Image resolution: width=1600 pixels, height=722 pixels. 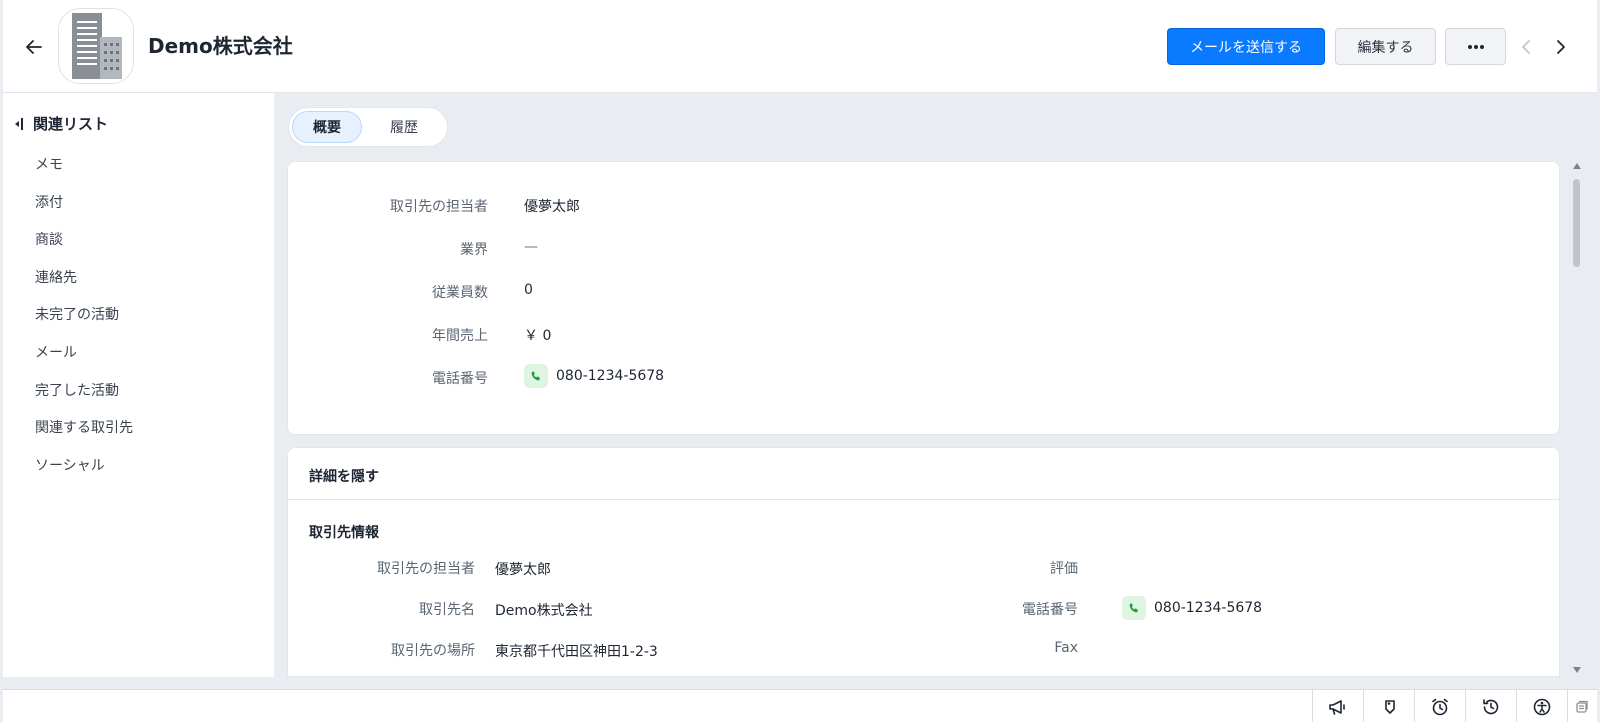 I want to click on arrow-left-icon, so click(x=34, y=47).